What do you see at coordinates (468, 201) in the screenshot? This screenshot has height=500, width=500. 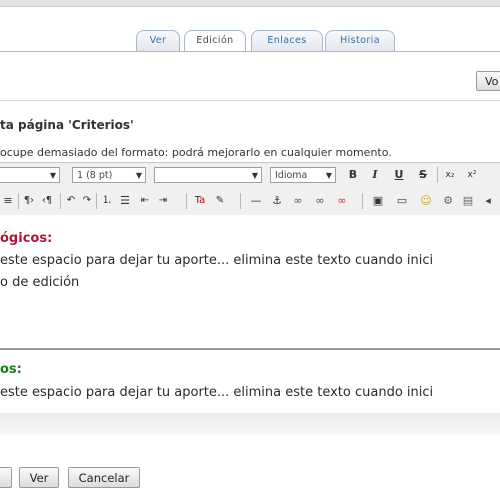 I see `special-char-icon: ▤` at bounding box center [468, 201].